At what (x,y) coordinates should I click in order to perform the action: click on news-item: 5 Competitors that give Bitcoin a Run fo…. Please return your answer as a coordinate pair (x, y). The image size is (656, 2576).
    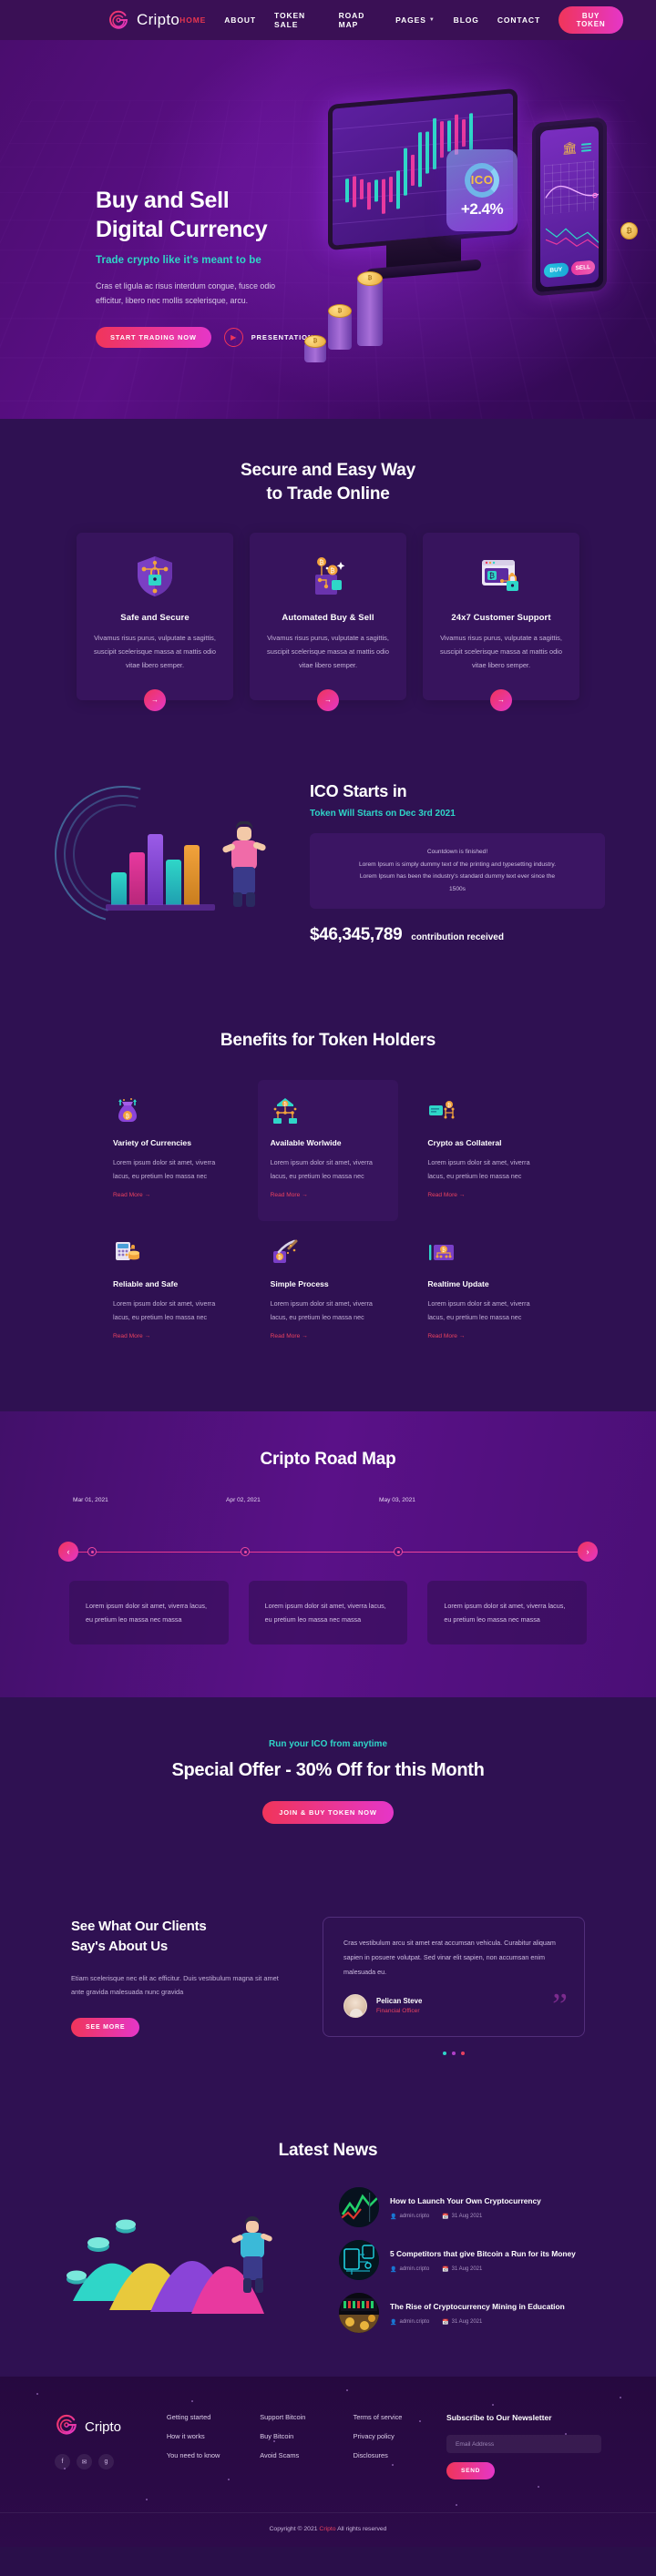
    Looking at the image, I should click on (470, 2260).